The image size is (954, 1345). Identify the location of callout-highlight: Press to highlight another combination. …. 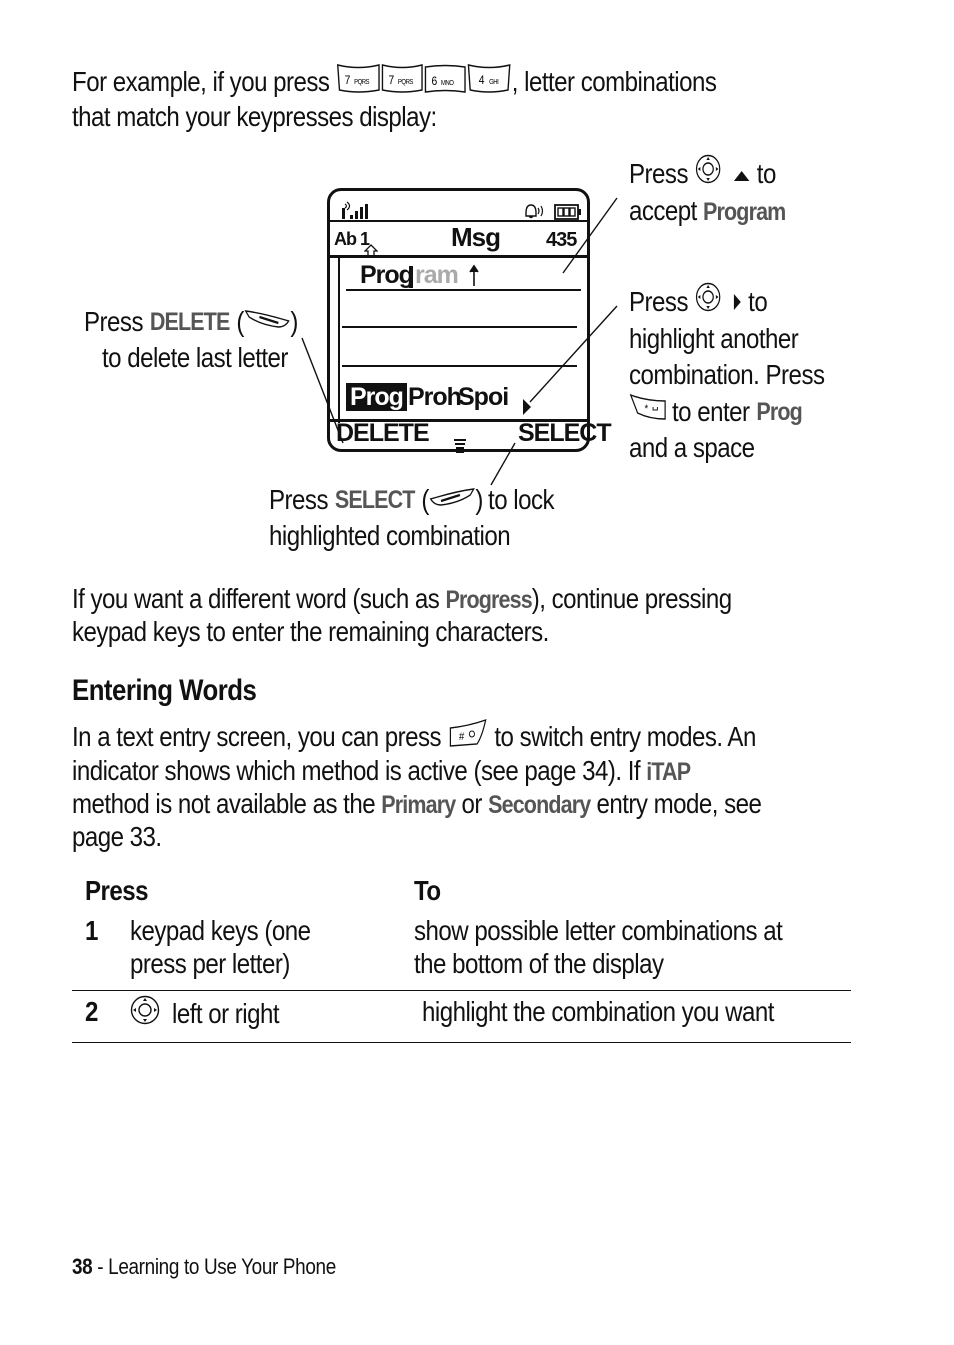
(791, 374).